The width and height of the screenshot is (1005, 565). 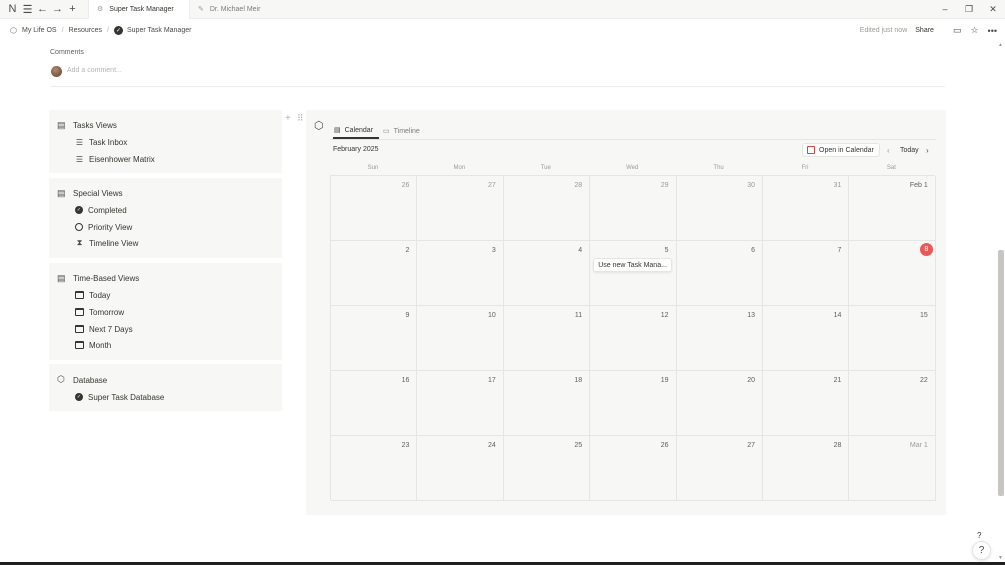 What do you see at coordinates (139, 9) in the screenshot?
I see `tab-super-task-manager: ⚙ Super Task Manager` at bounding box center [139, 9].